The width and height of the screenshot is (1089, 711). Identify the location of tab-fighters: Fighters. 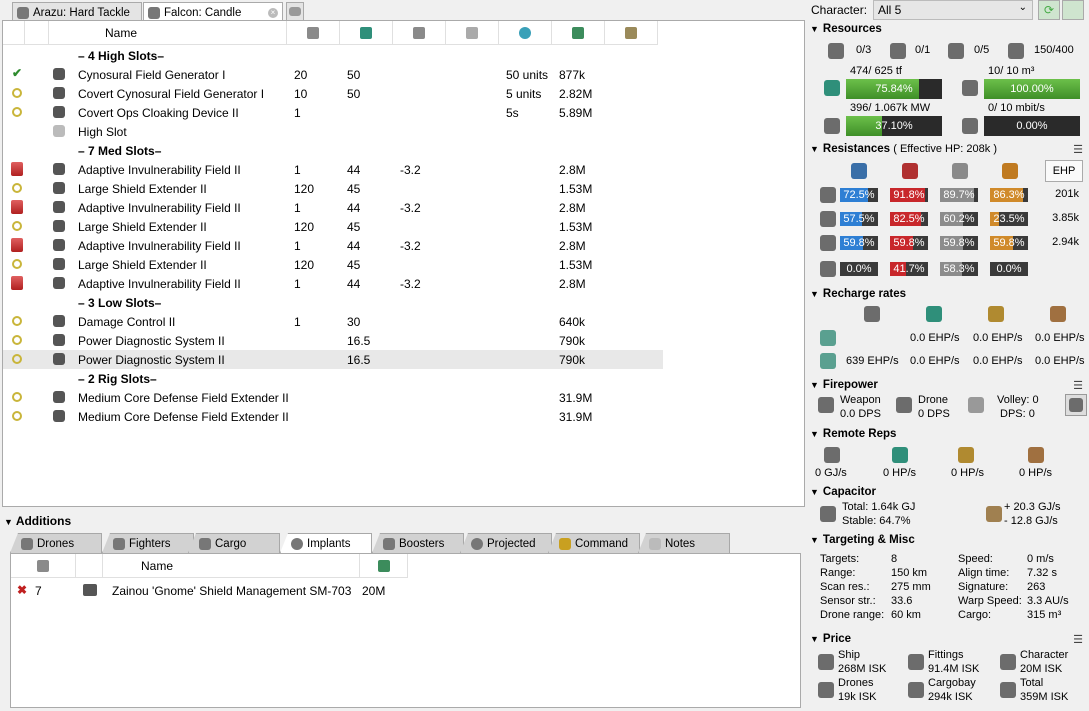
(148, 543).